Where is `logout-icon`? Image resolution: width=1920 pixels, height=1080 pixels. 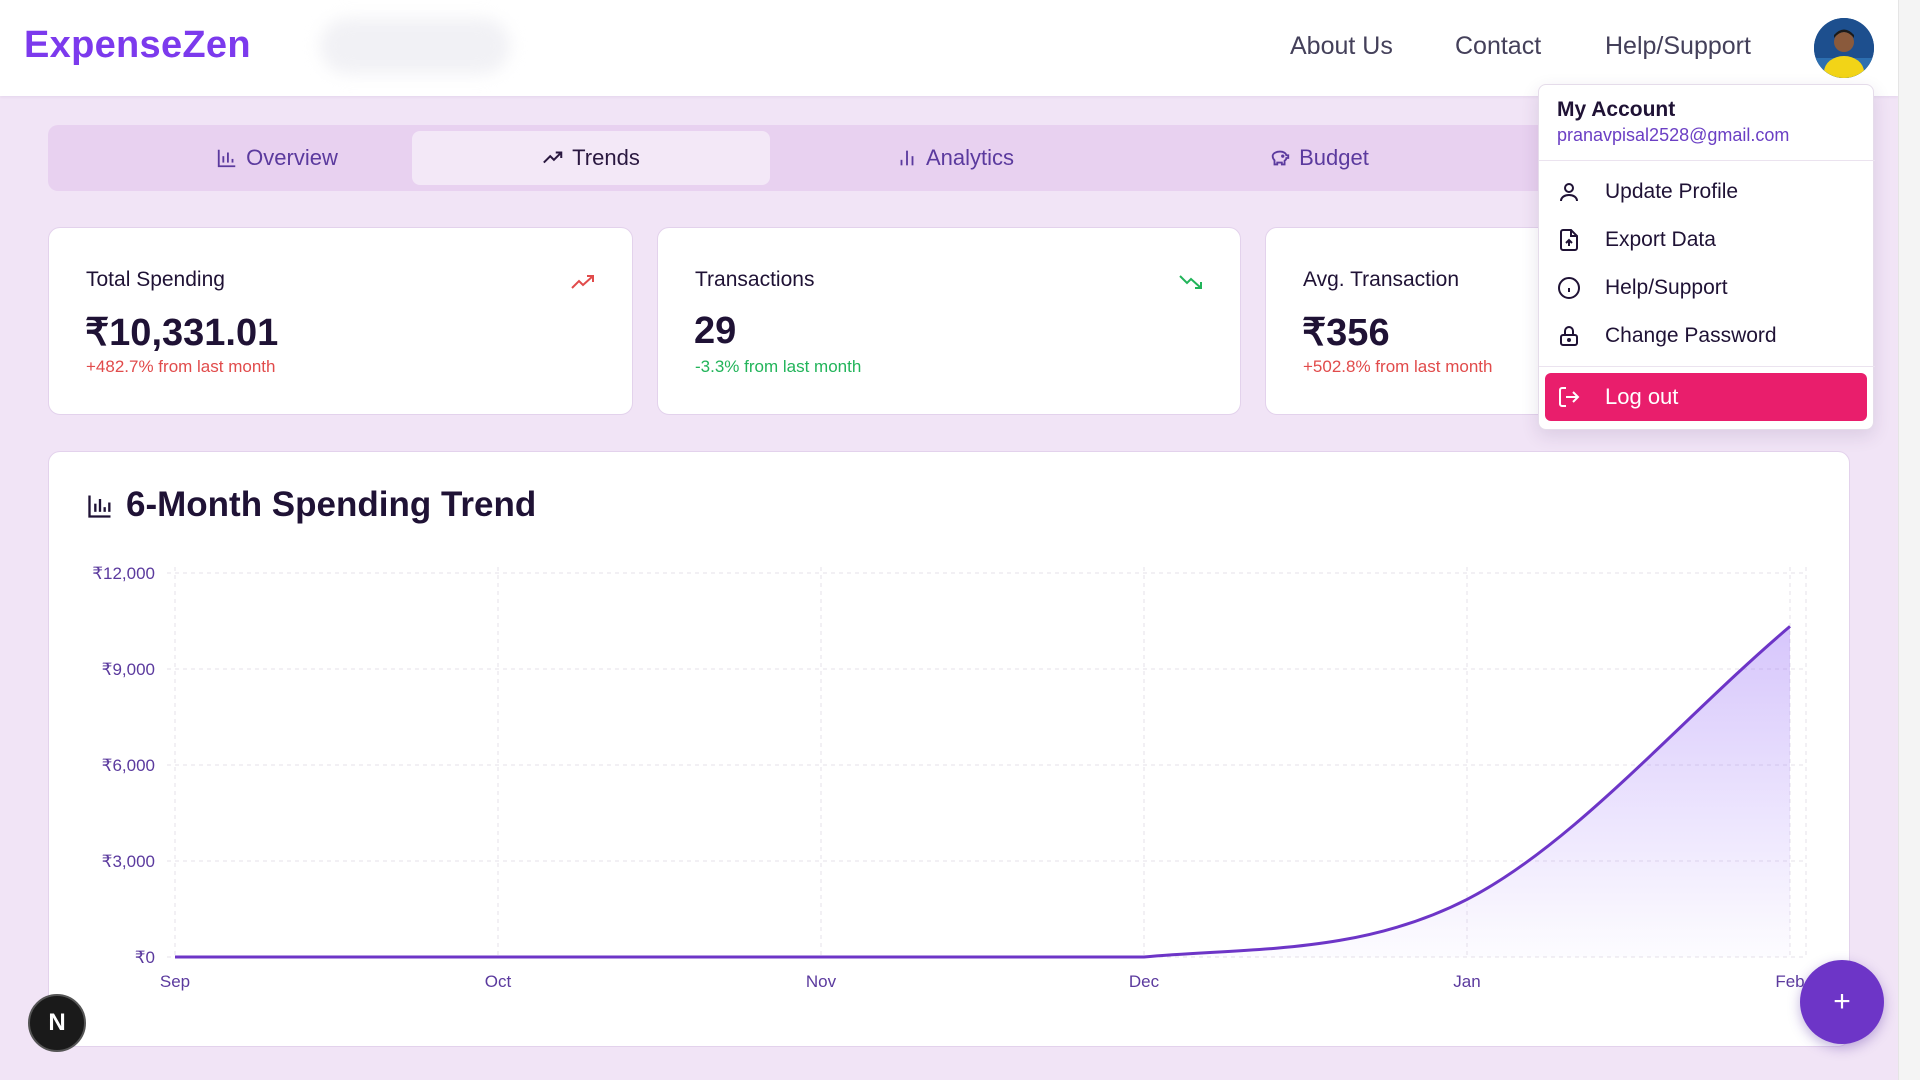 logout-icon is located at coordinates (1569, 397).